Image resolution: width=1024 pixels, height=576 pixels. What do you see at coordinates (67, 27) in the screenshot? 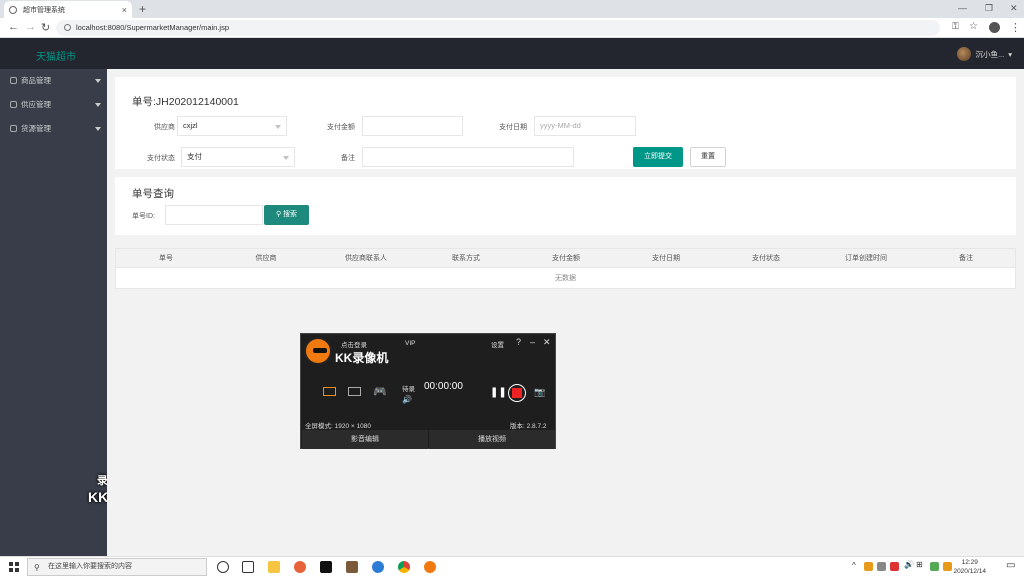
I see `info-icon` at bounding box center [67, 27].